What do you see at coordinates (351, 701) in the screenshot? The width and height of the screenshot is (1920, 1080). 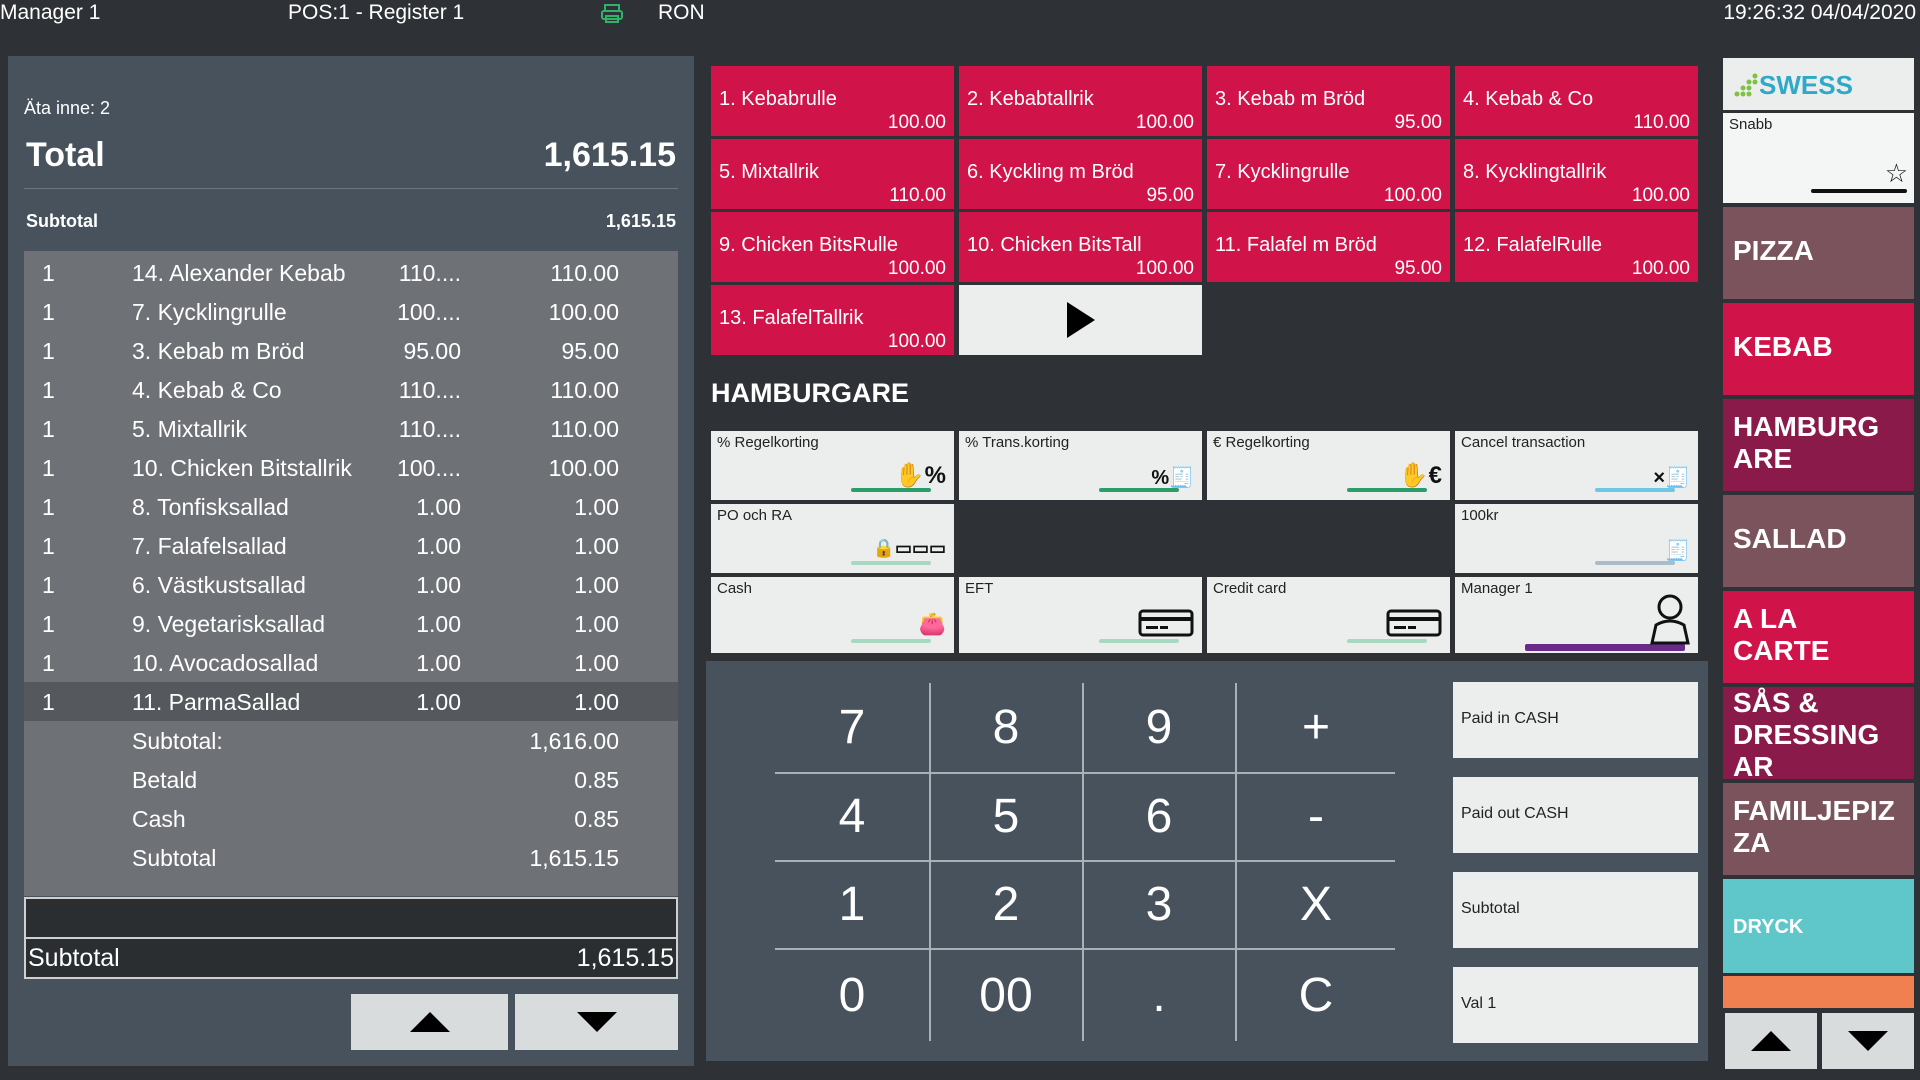 I see `order-row-selected: 1 11. ParmaSallad 1.00 1.00` at bounding box center [351, 701].